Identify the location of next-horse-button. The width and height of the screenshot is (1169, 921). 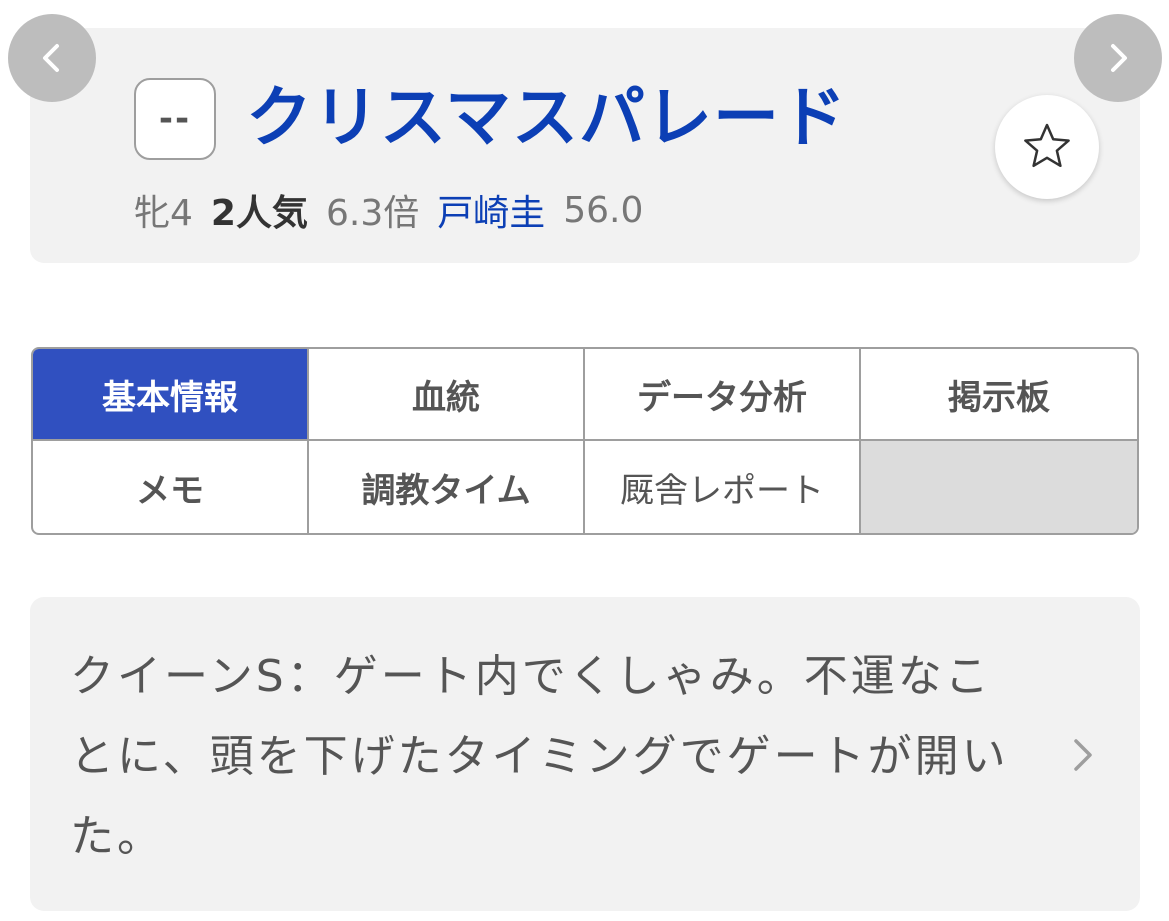
(1118, 58).